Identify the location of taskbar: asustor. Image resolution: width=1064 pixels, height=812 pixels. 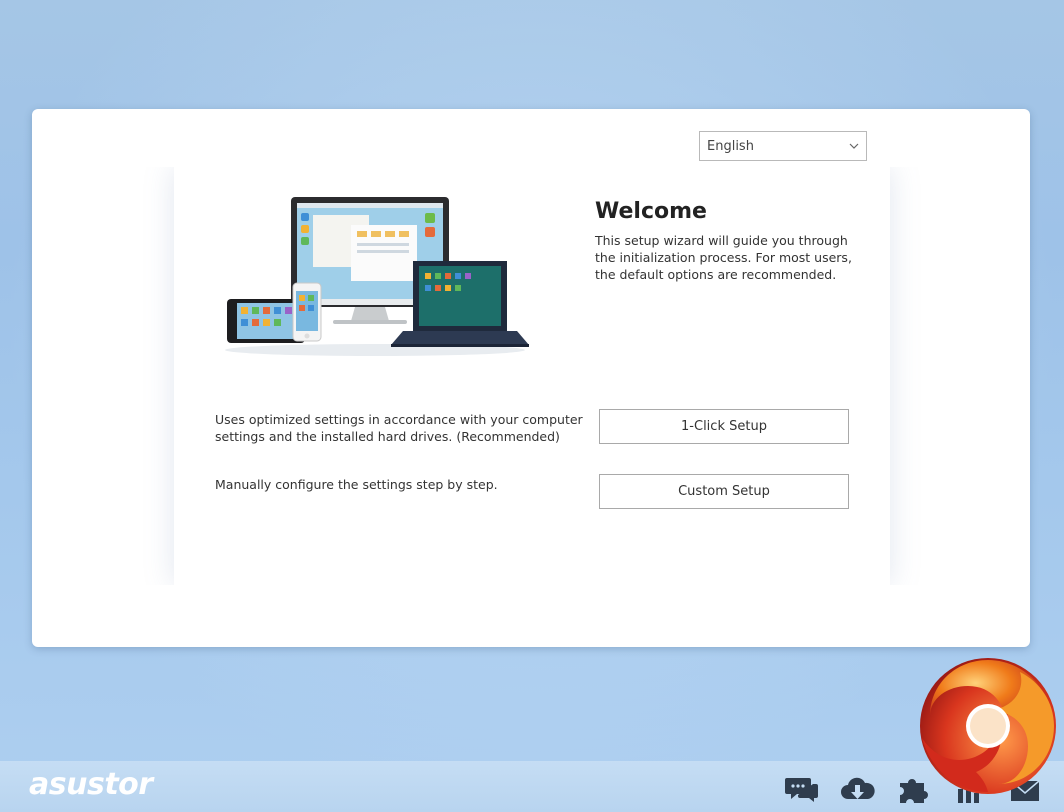
(532, 786).